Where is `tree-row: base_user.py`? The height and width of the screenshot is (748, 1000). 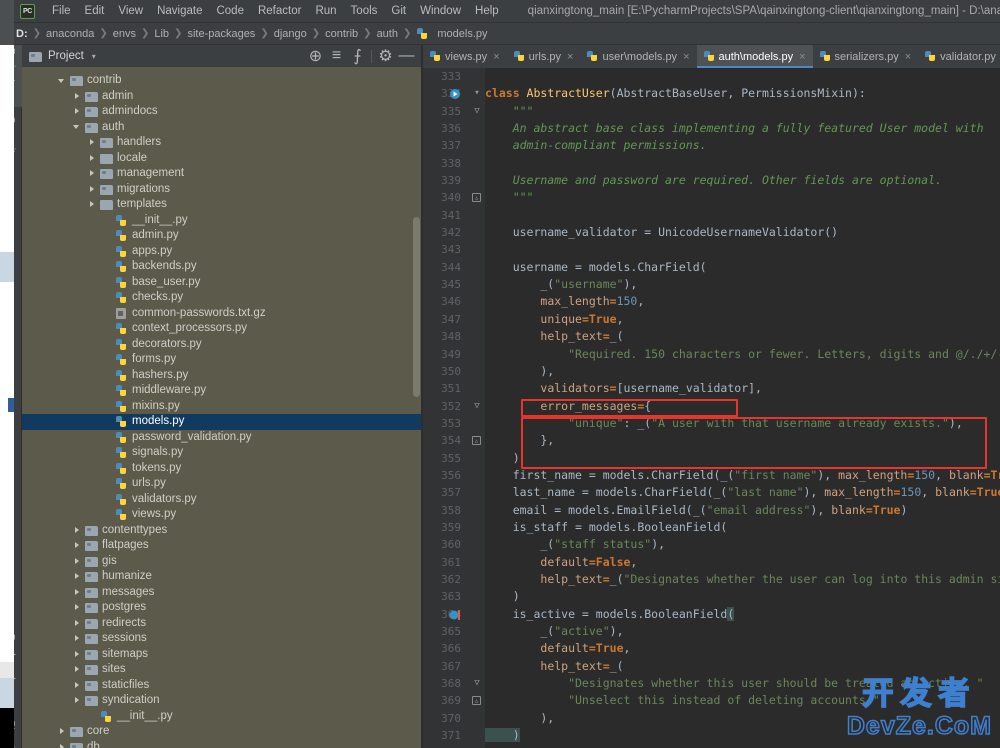 tree-row: base_user.py is located at coordinates (222, 283).